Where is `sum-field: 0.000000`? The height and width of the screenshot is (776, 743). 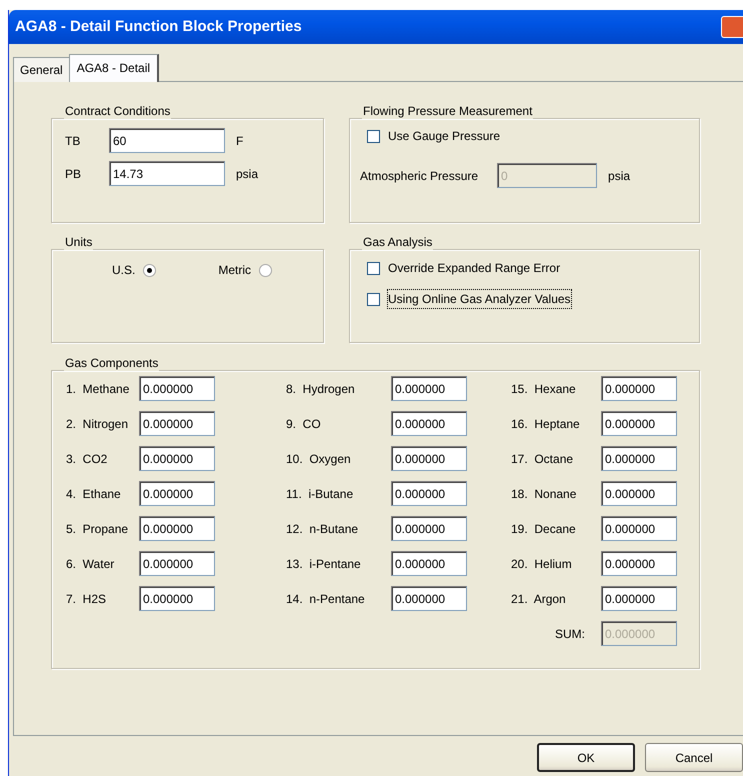 sum-field: 0.000000 is located at coordinates (639, 633).